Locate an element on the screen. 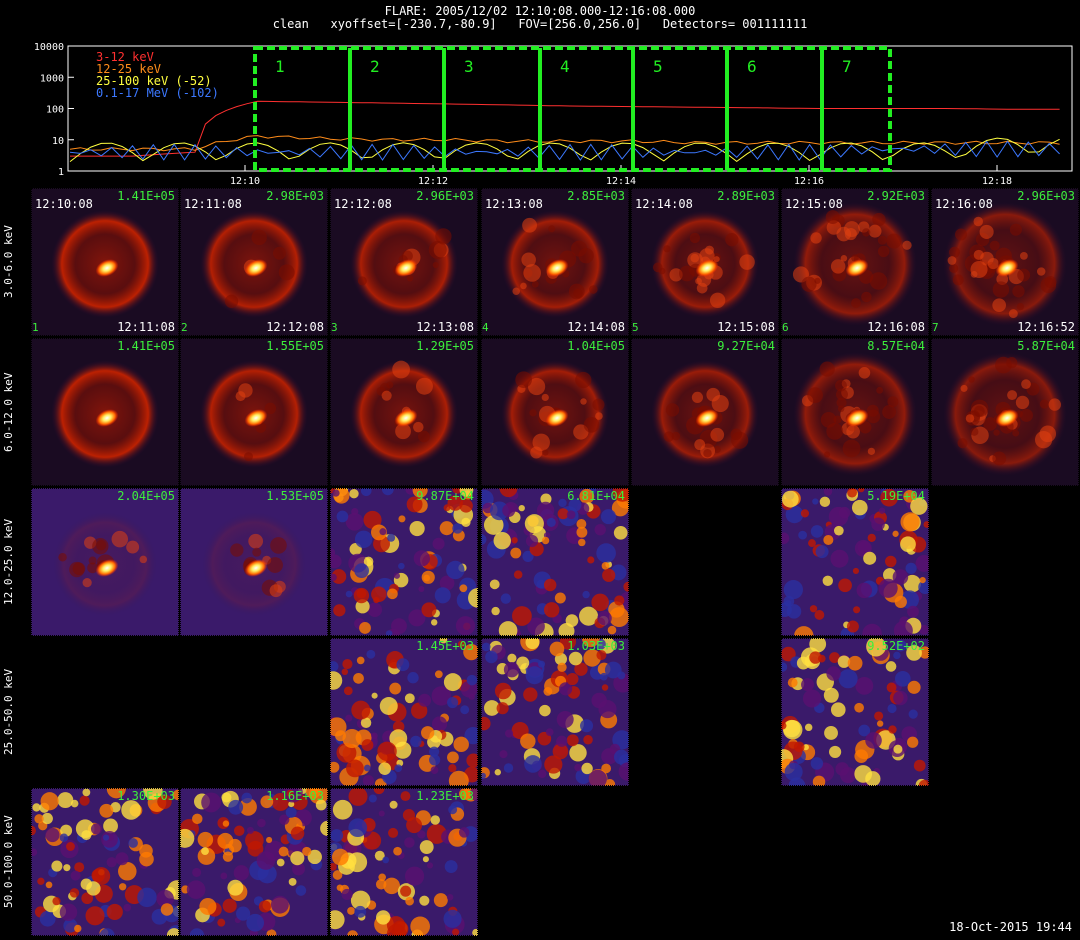 This screenshot has width=1080, height=940. x-tick-label: 12:16 is located at coordinates (809, 181).